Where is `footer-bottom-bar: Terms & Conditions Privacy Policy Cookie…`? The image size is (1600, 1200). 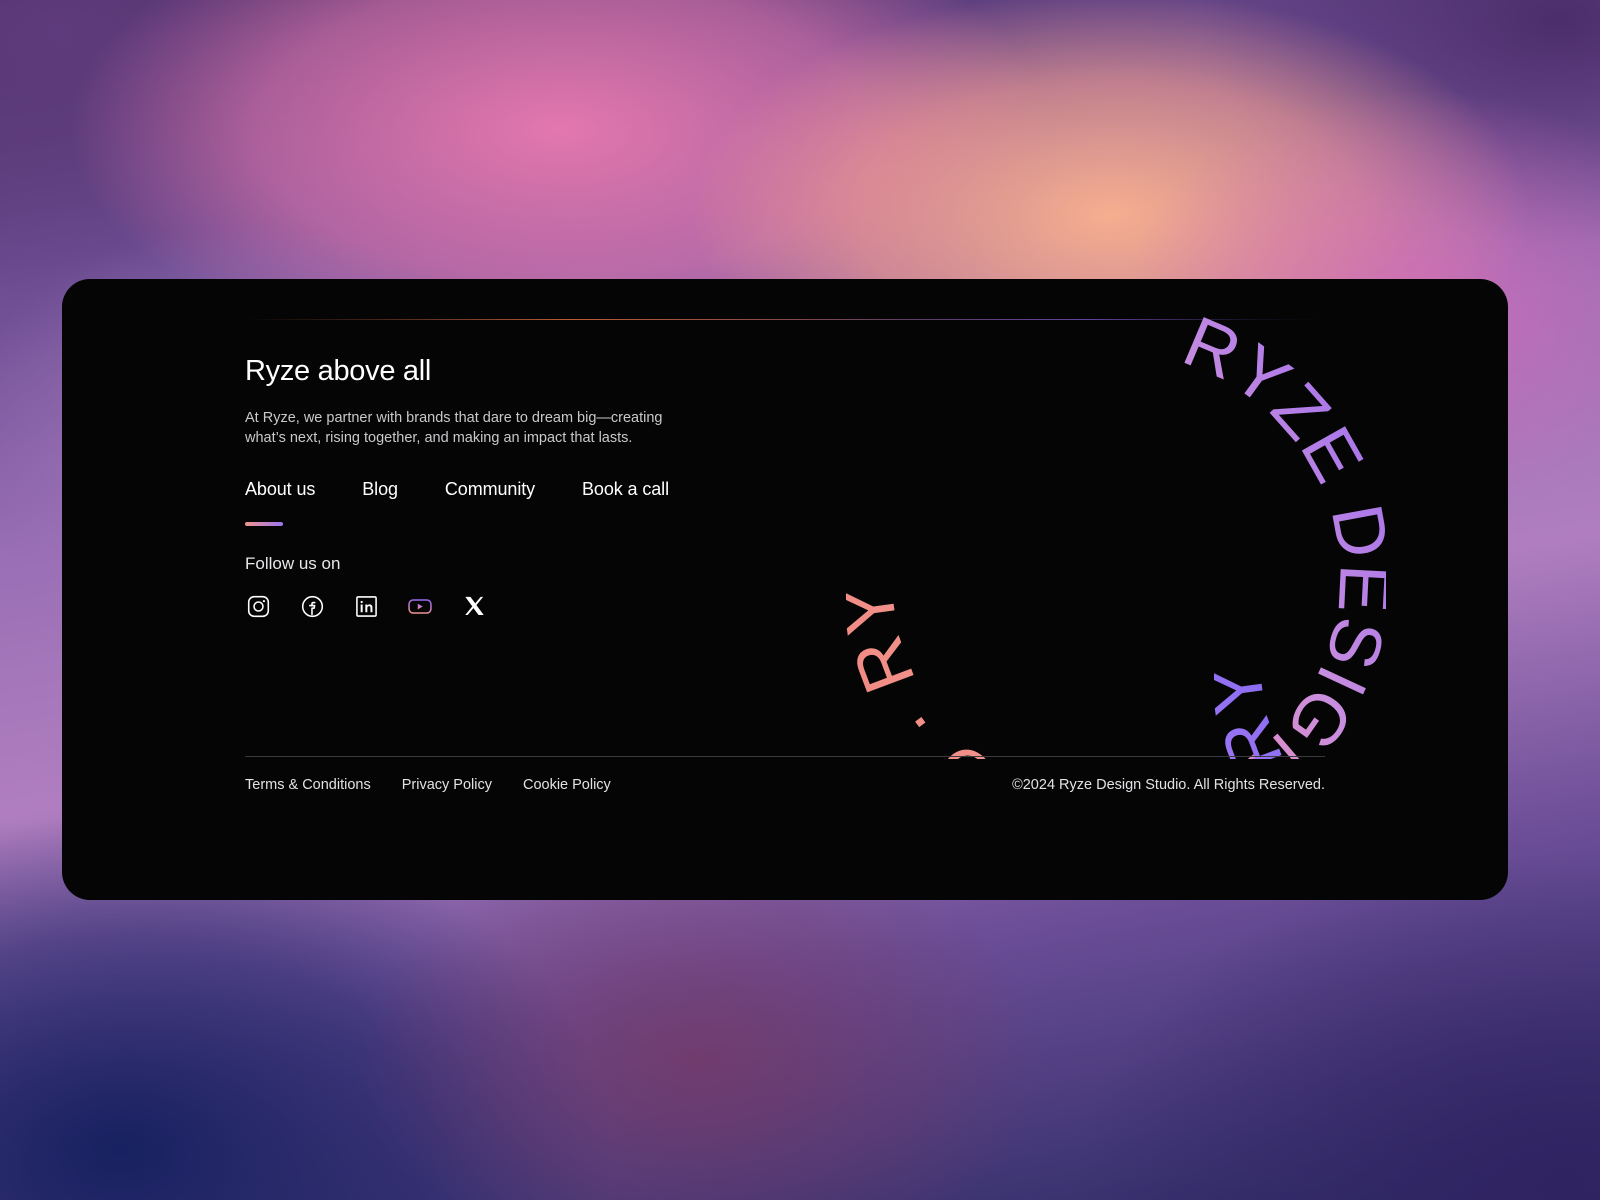 footer-bottom-bar: Terms & Conditions Privacy Policy Cookie… is located at coordinates (785, 785).